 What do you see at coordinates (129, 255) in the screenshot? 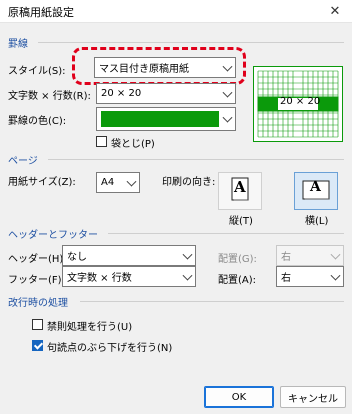
I see `header-select: なし` at bounding box center [129, 255].